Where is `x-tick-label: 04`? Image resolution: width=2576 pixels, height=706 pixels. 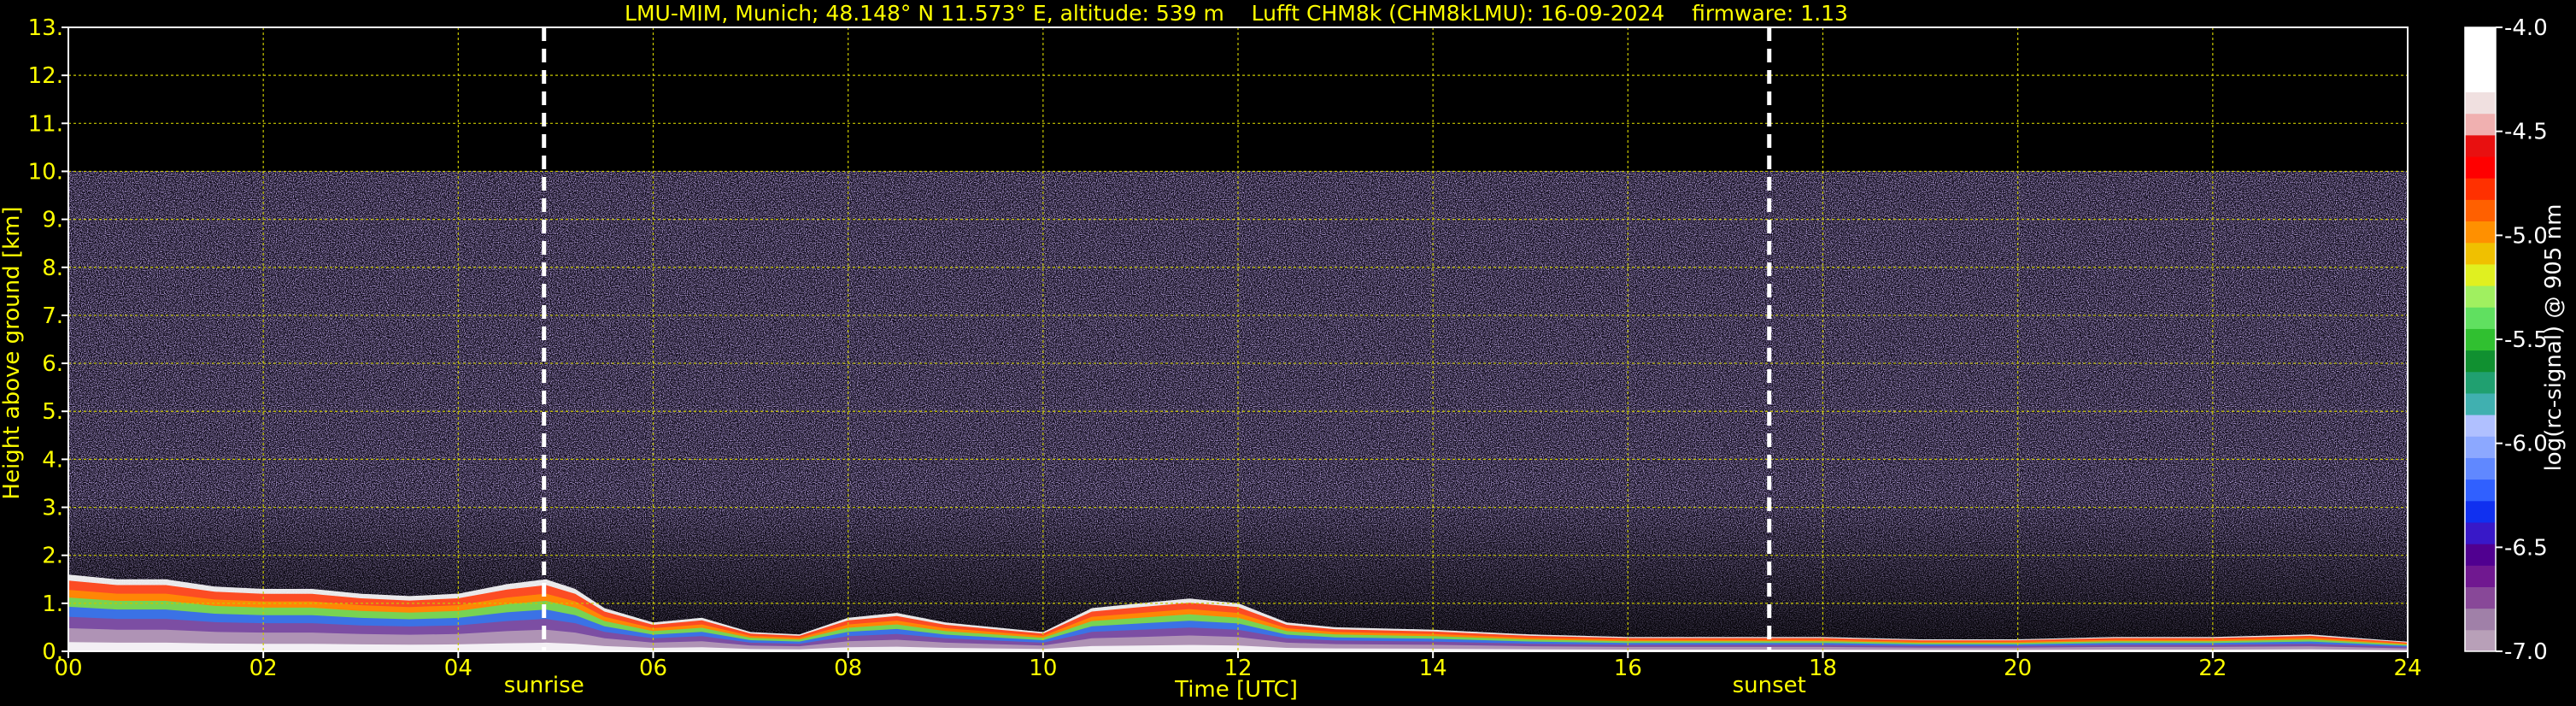 x-tick-label: 04 is located at coordinates (458, 668).